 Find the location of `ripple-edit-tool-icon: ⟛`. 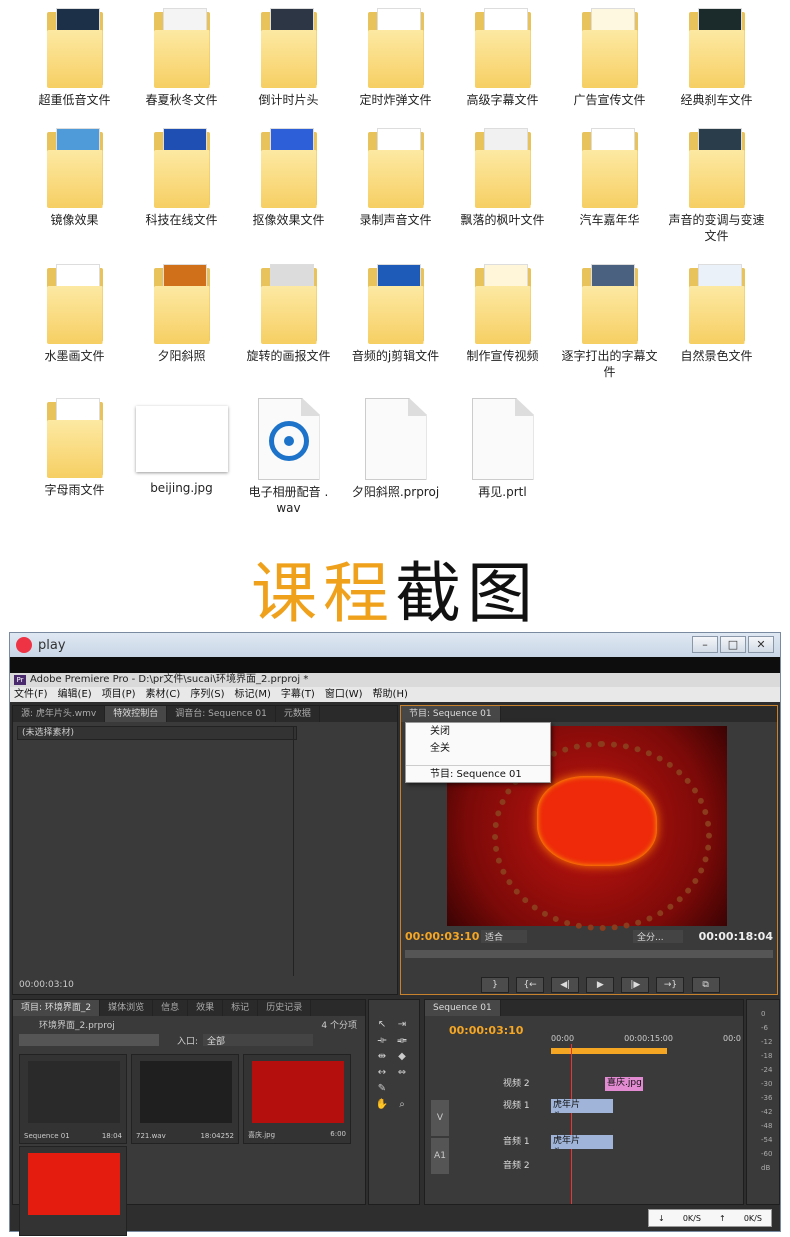

ripple-edit-tool-icon: ⟛ is located at coordinates (382, 1041).